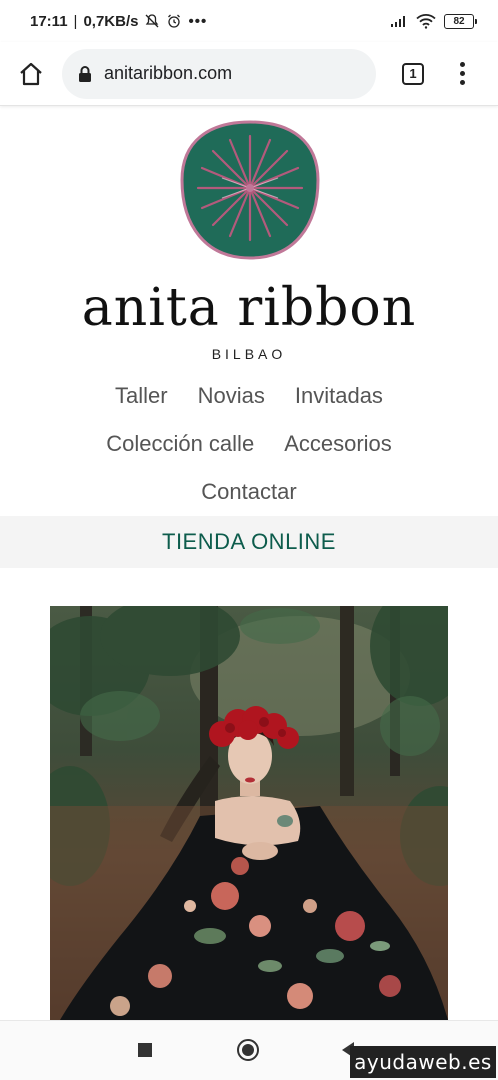 The image size is (498, 1080). Describe the element at coordinates (174, 21) in the screenshot. I see `alarm-icon` at that location.